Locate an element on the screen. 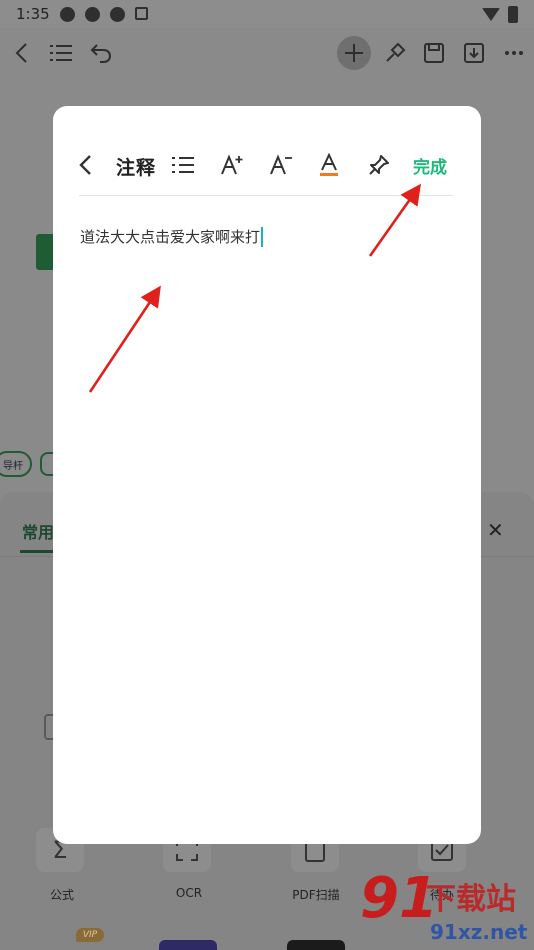  tool-label-pdf-scan: PDF扫描 is located at coordinates (316, 895).